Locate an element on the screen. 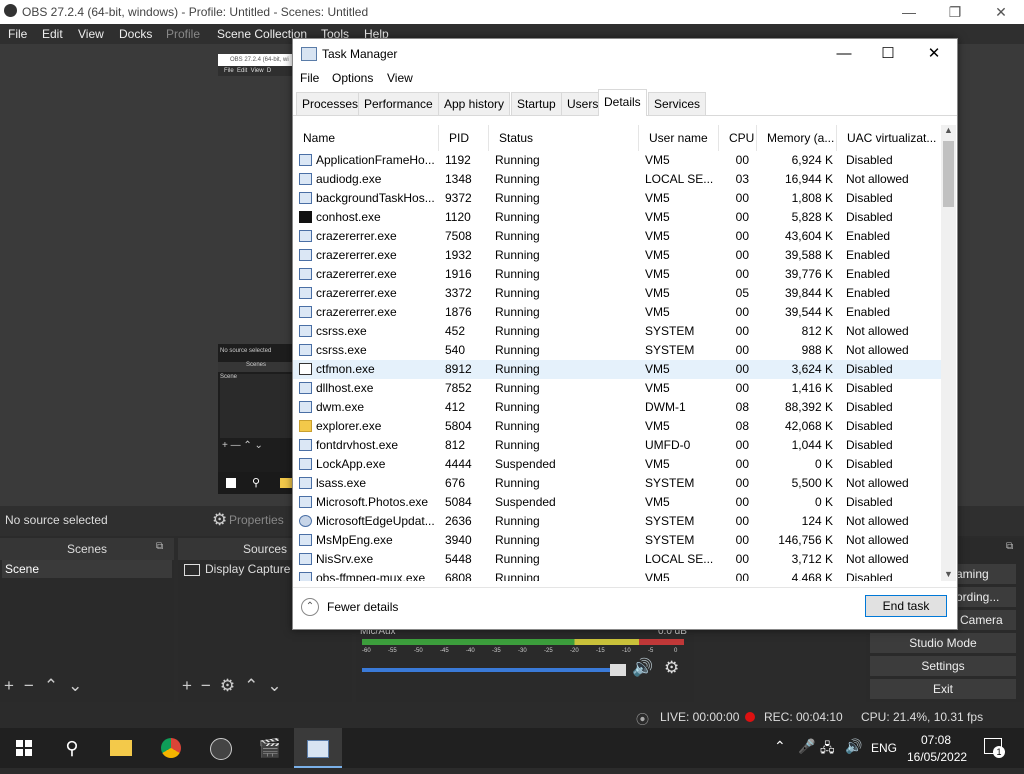 The image size is (1024, 774). minimize-icon: — is located at coordinates (909, 12).